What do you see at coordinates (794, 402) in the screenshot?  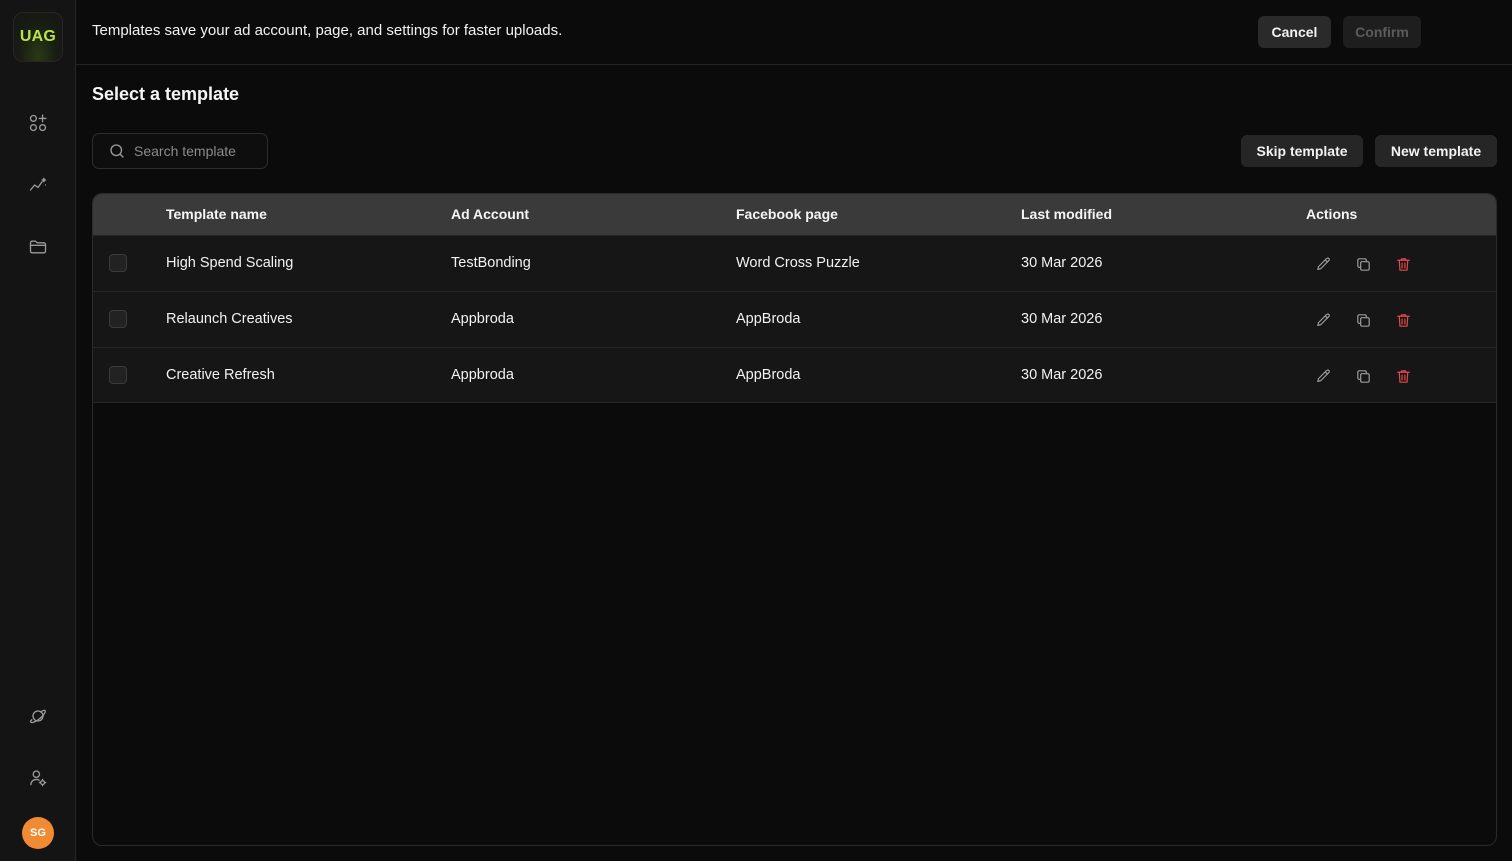 I see `table-divider` at bounding box center [794, 402].